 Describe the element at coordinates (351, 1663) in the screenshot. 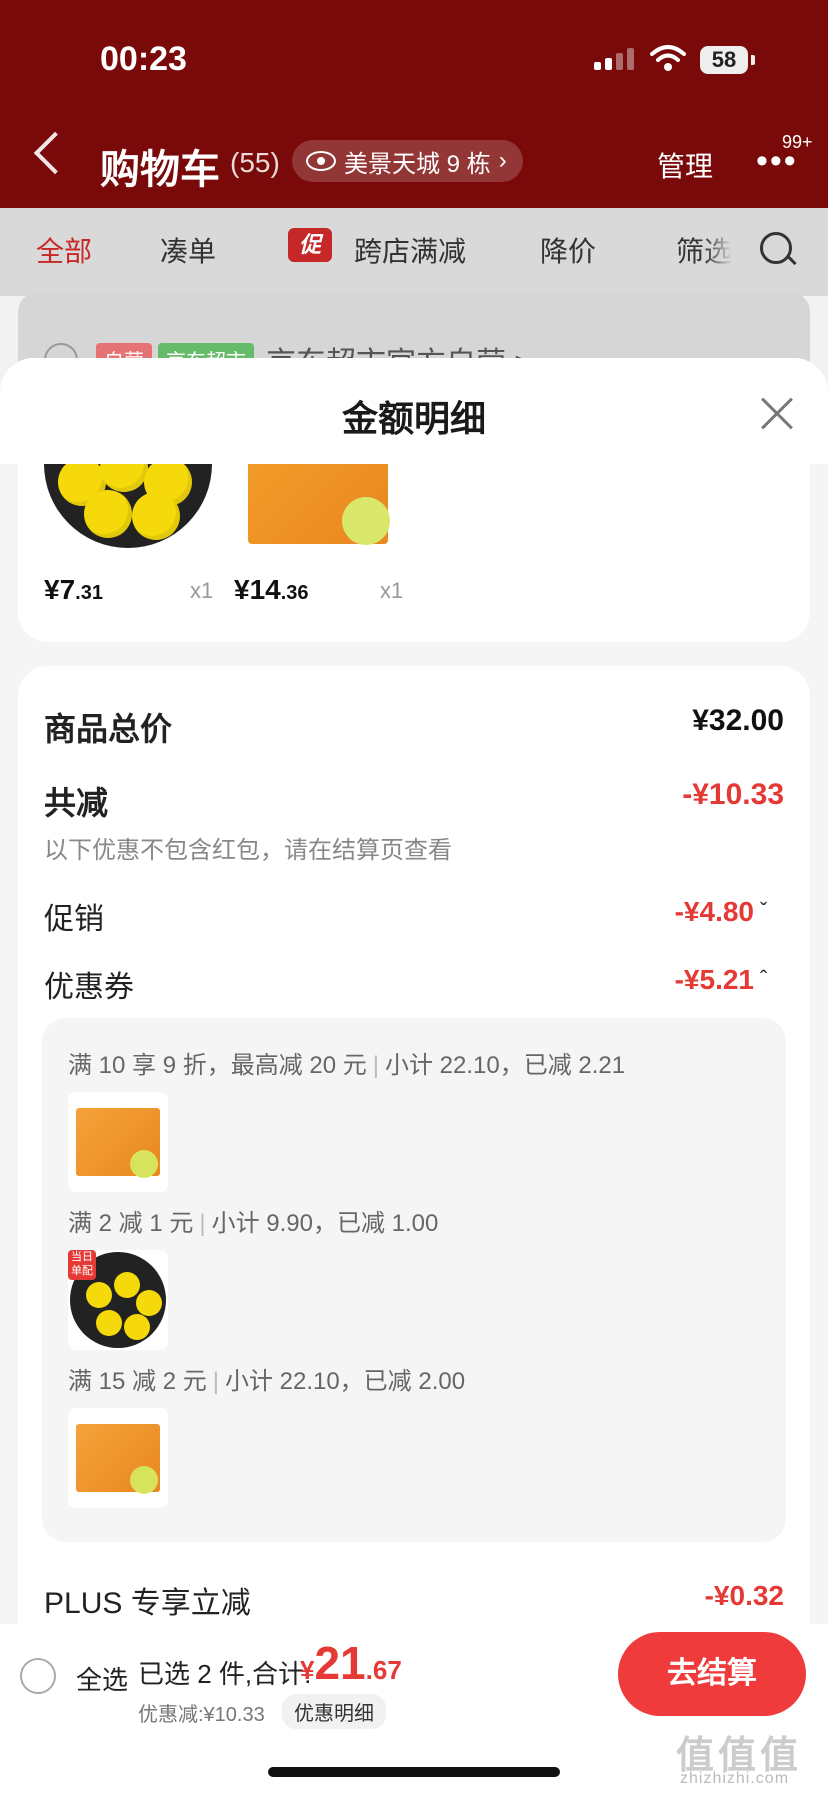

I see `total-amount: ¥21.67` at that location.